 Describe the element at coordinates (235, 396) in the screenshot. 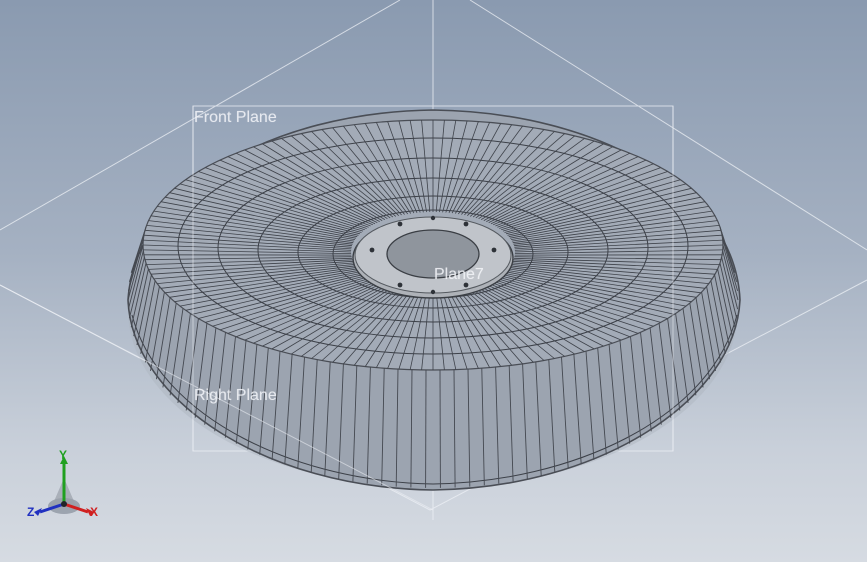

I see `right-plane-label: Right Plane` at that location.